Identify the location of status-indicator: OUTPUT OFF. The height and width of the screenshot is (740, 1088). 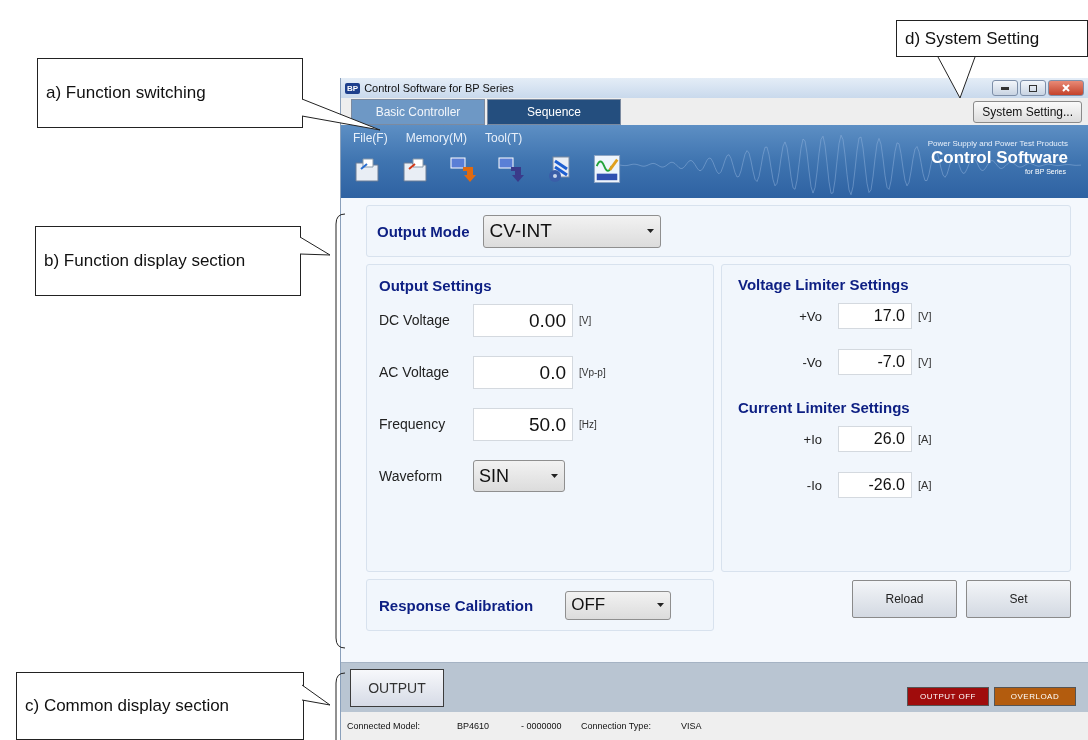
(948, 696).